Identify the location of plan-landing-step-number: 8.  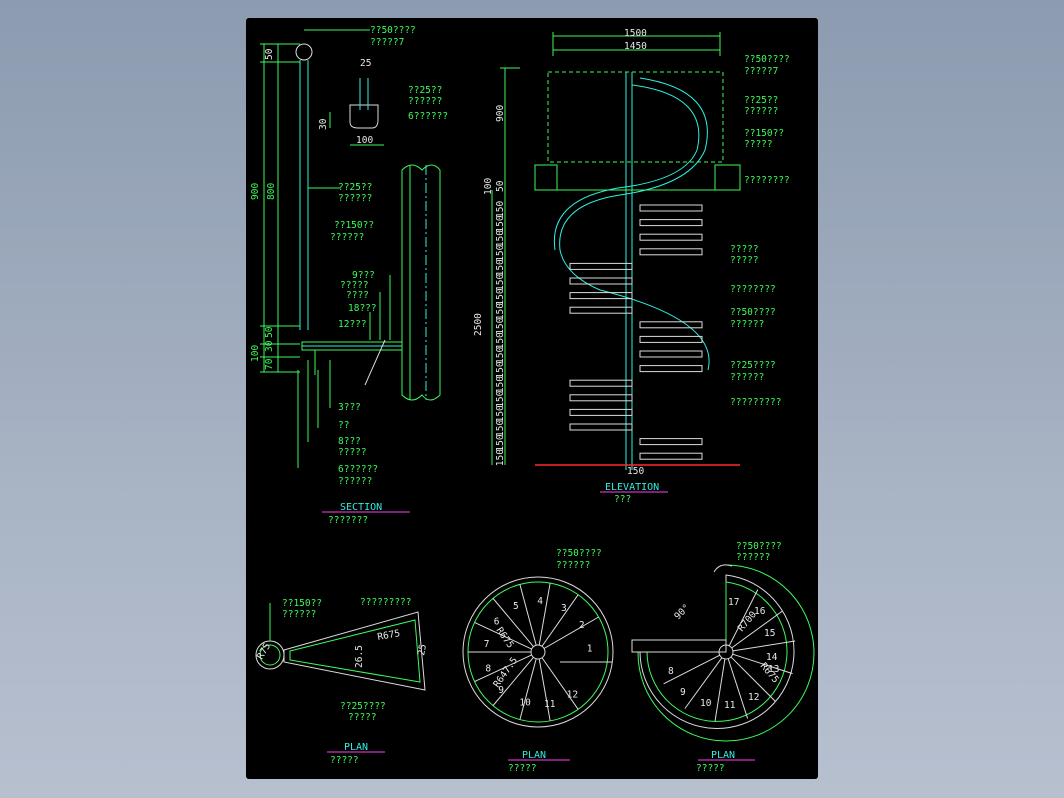
(671, 671).